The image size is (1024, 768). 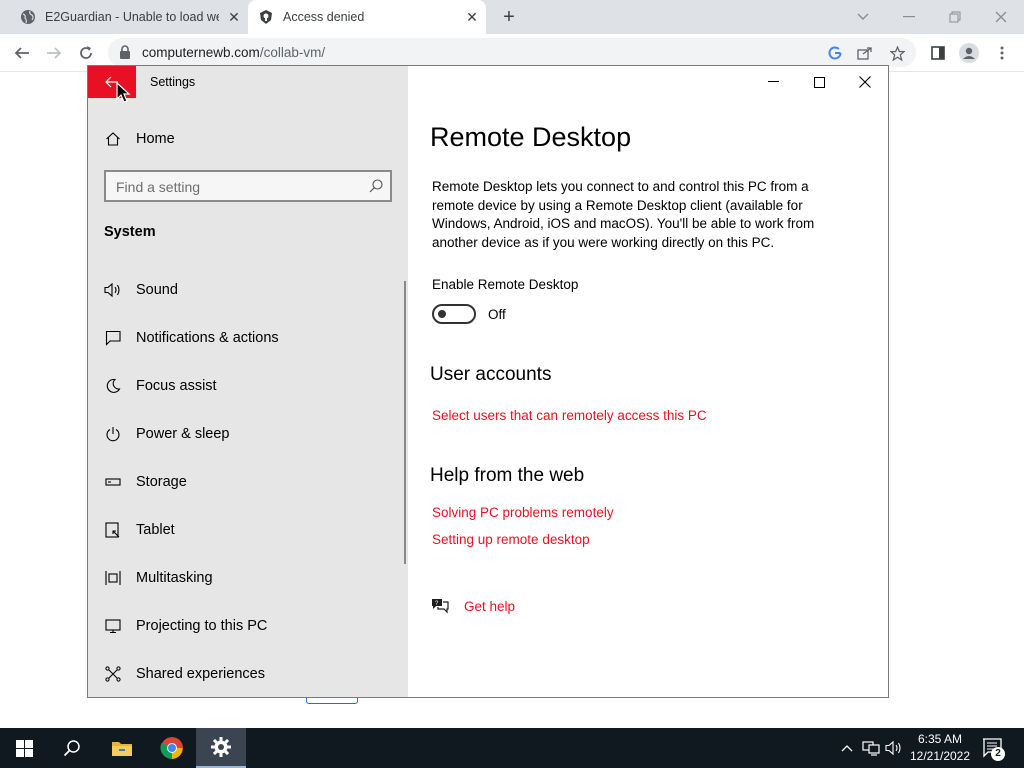 What do you see at coordinates (1002, 53) in the screenshot?
I see `more-menu-icon` at bounding box center [1002, 53].